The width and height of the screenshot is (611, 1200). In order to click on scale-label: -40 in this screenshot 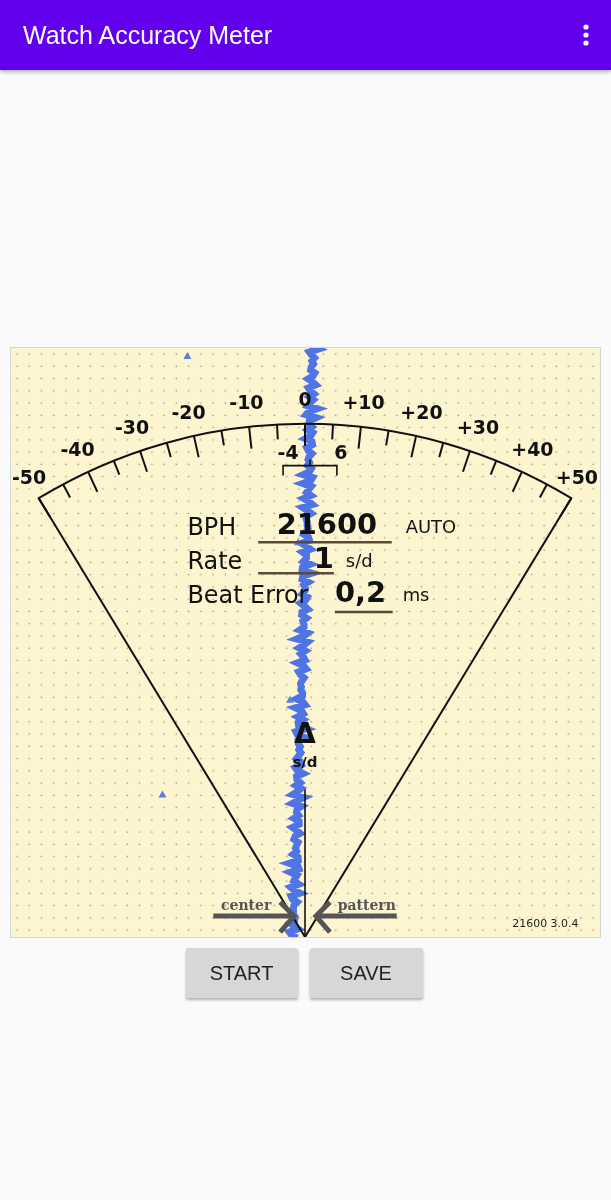, I will do `click(77, 449)`.